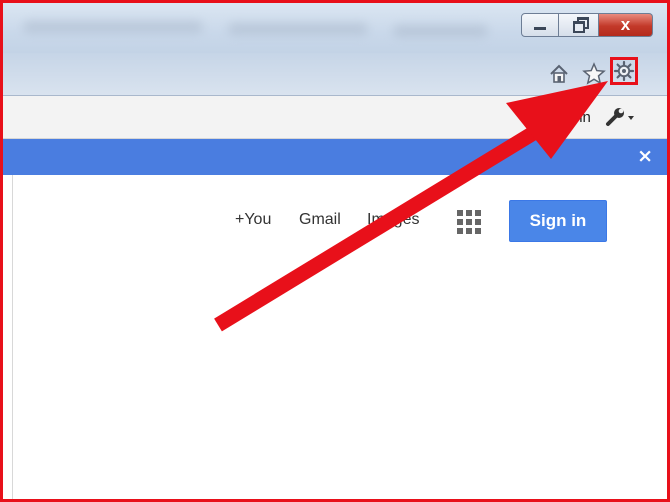 This screenshot has width=670, height=502. What do you see at coordinates (253, 220) in the screenshot?
I see `plus-you-link: +You` at bounding box center [253, 220].